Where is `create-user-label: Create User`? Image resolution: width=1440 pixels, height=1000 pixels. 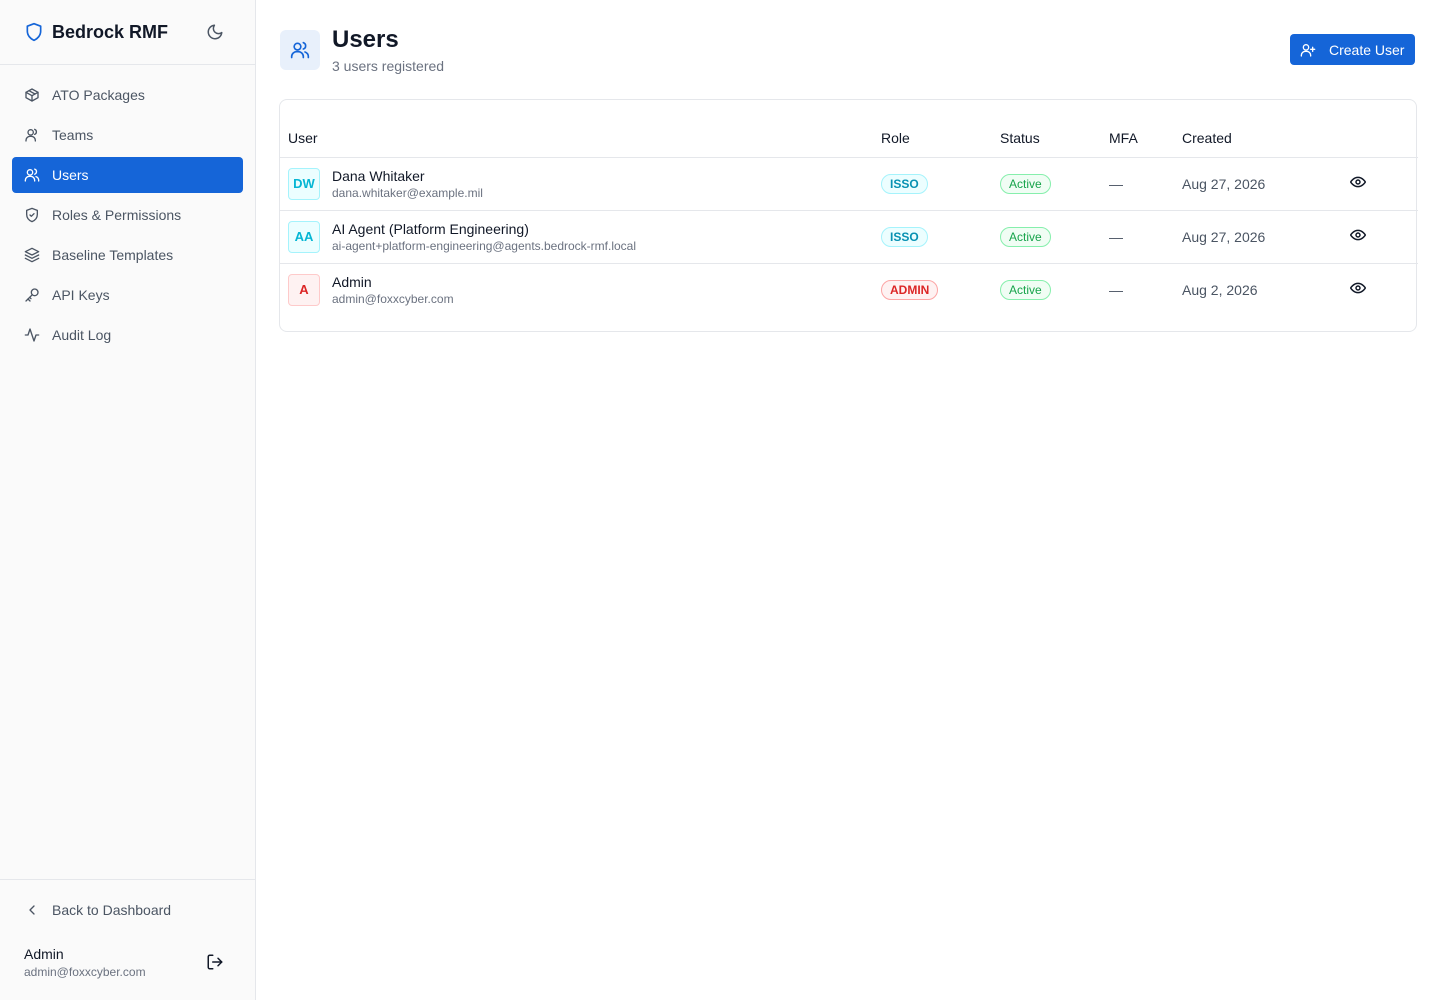
create-user-label: Create User is located at coordinates (1367, 49).